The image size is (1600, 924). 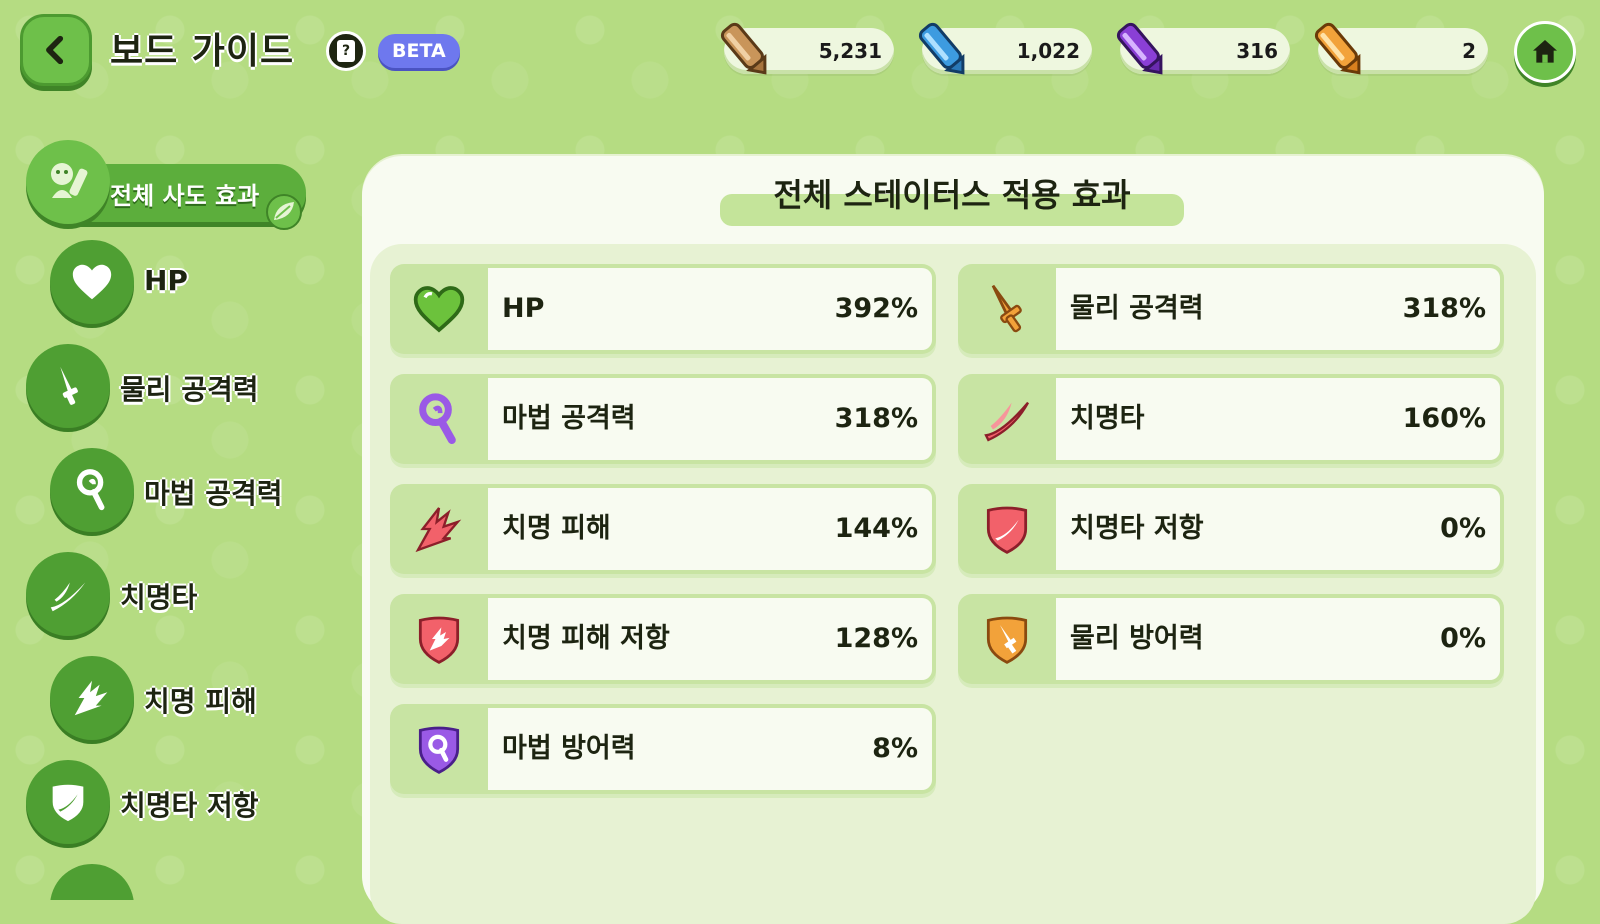 What do you see at coordinates (1203, 48) in the screenshot?
I see `currency-purple: 316` at bounding box center [1203, 48].